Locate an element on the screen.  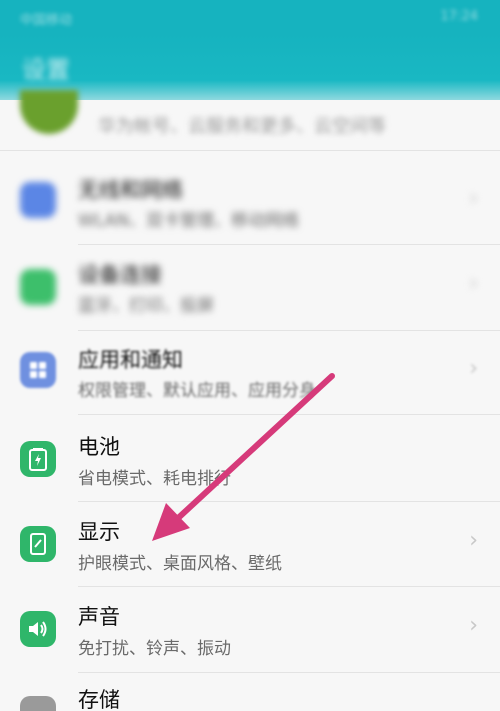
settings-item-sound: 声音 免打扰、铃声、振动 › is located at coordinates (250, 630).